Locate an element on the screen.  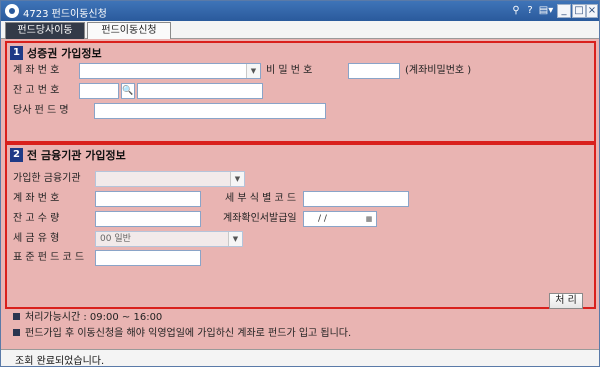
std-fund-code-label: 표 준 펀 드 코 드 is located at coordinates (49, 257).